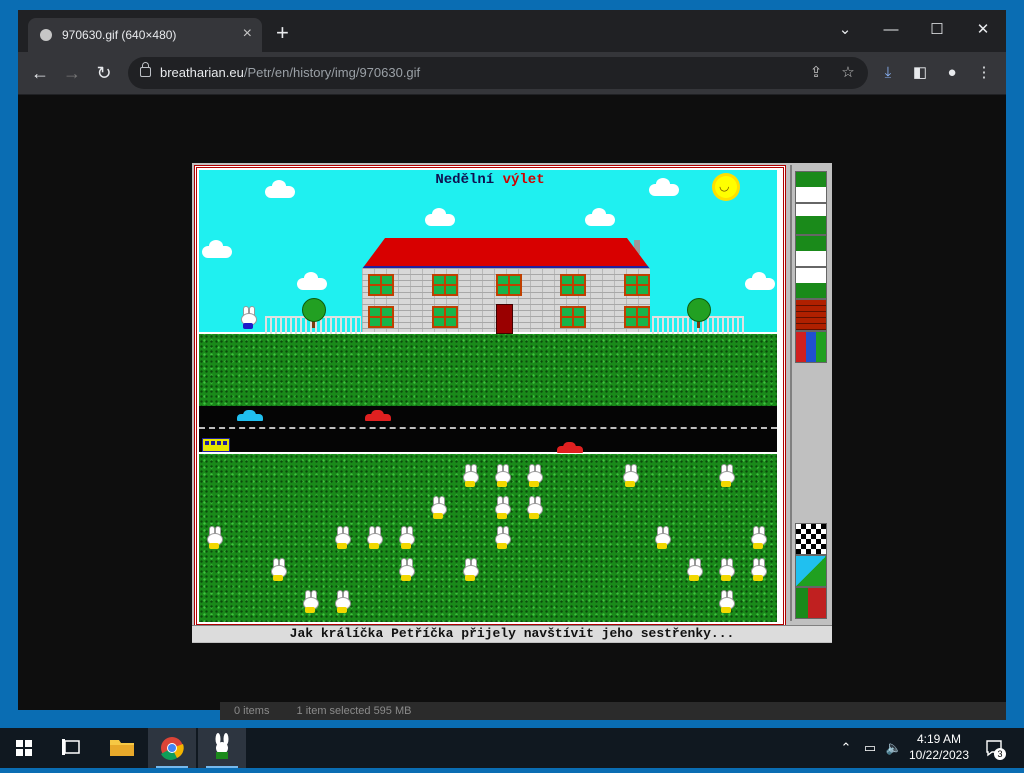 Image resolution: width=1024 pixels, height=773 pixels. What do you see at coordinates (469, 180) in the screenshot?
I see `game-title-part1: Nedělní` at bounding box center [469, 180].